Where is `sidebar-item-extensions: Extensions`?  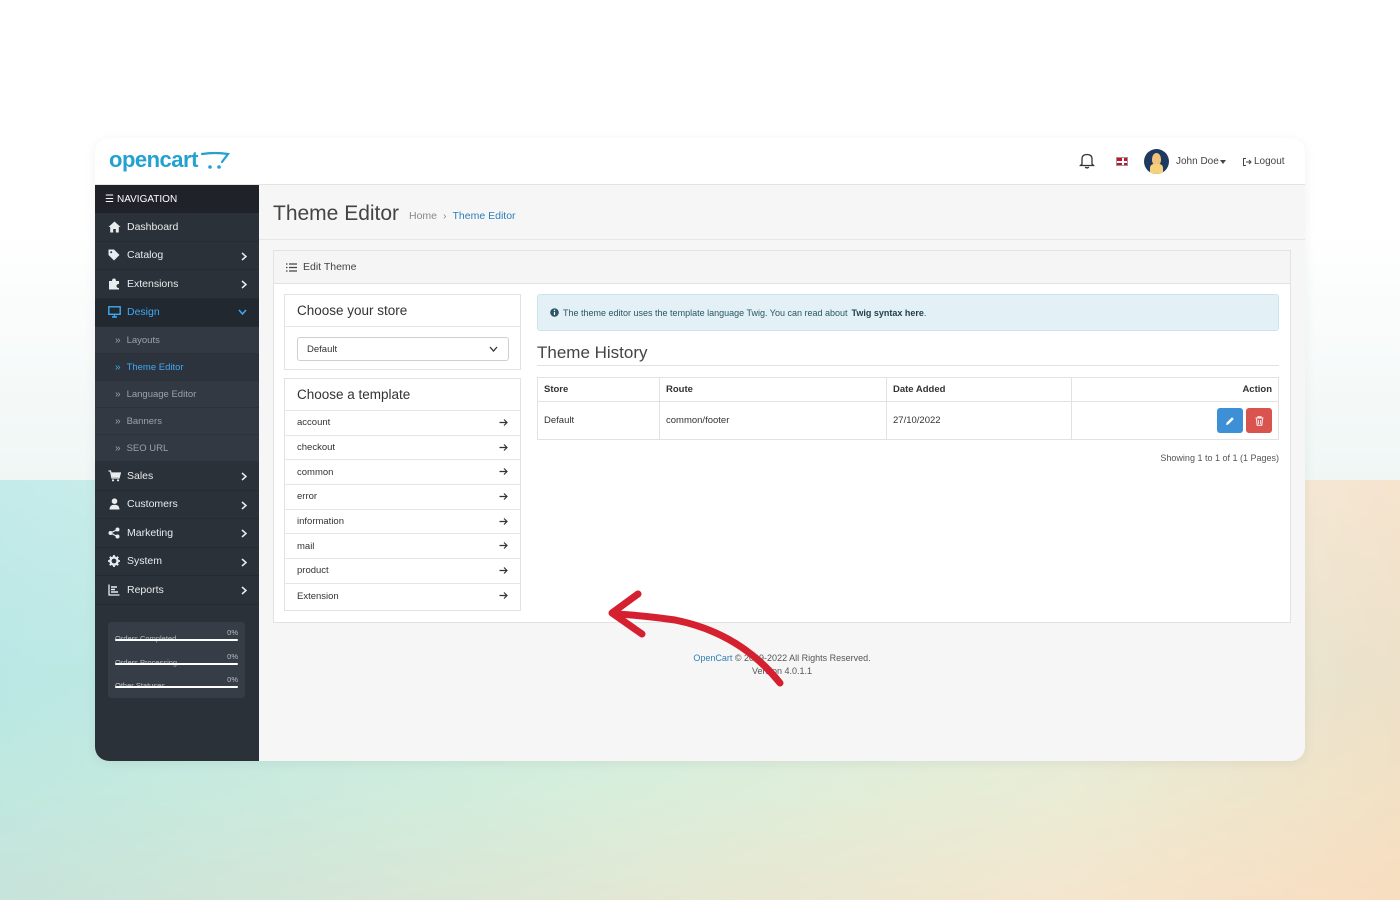
sidebar-item-extensions: Extensions is located at coordinates (177, 284).